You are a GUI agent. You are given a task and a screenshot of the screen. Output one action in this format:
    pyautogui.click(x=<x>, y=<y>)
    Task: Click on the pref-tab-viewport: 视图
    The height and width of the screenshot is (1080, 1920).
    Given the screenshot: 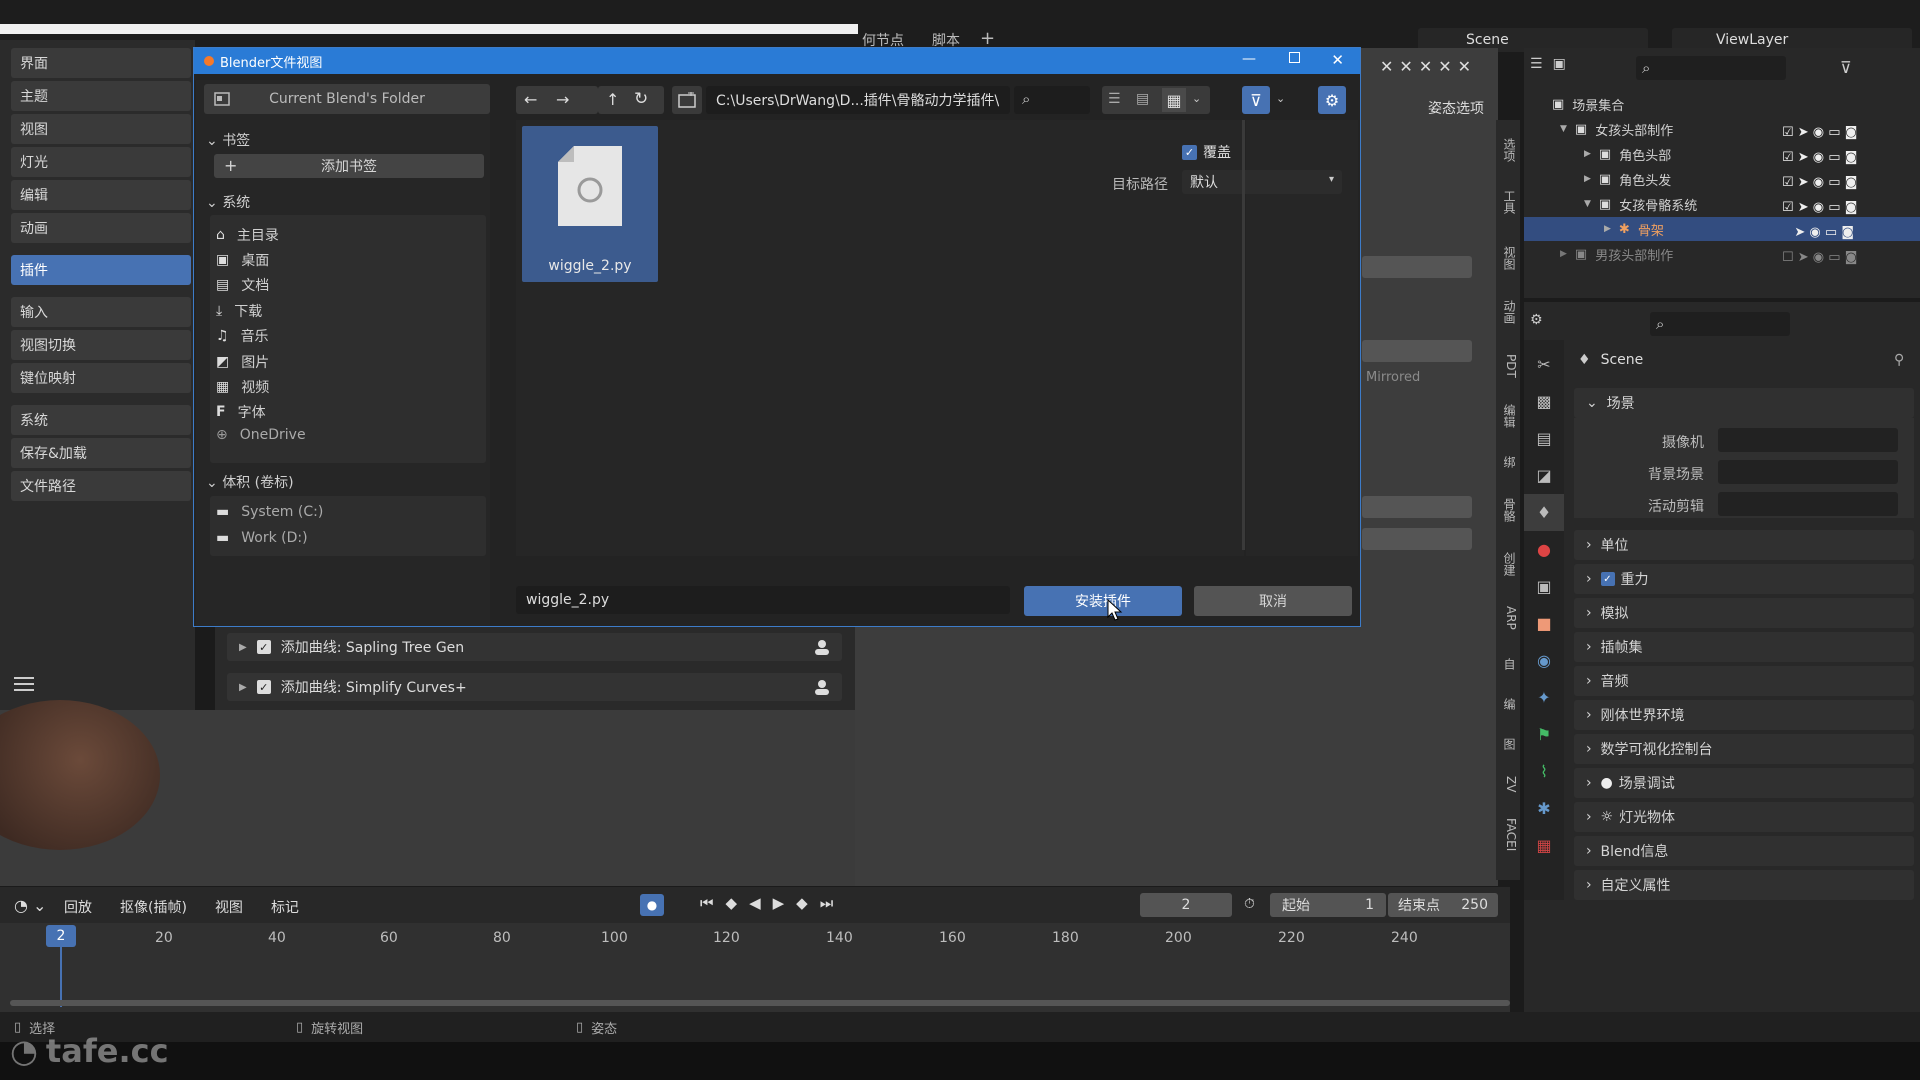 What is the action you would take?
    pyautogui.click(x=101, y=129)
    